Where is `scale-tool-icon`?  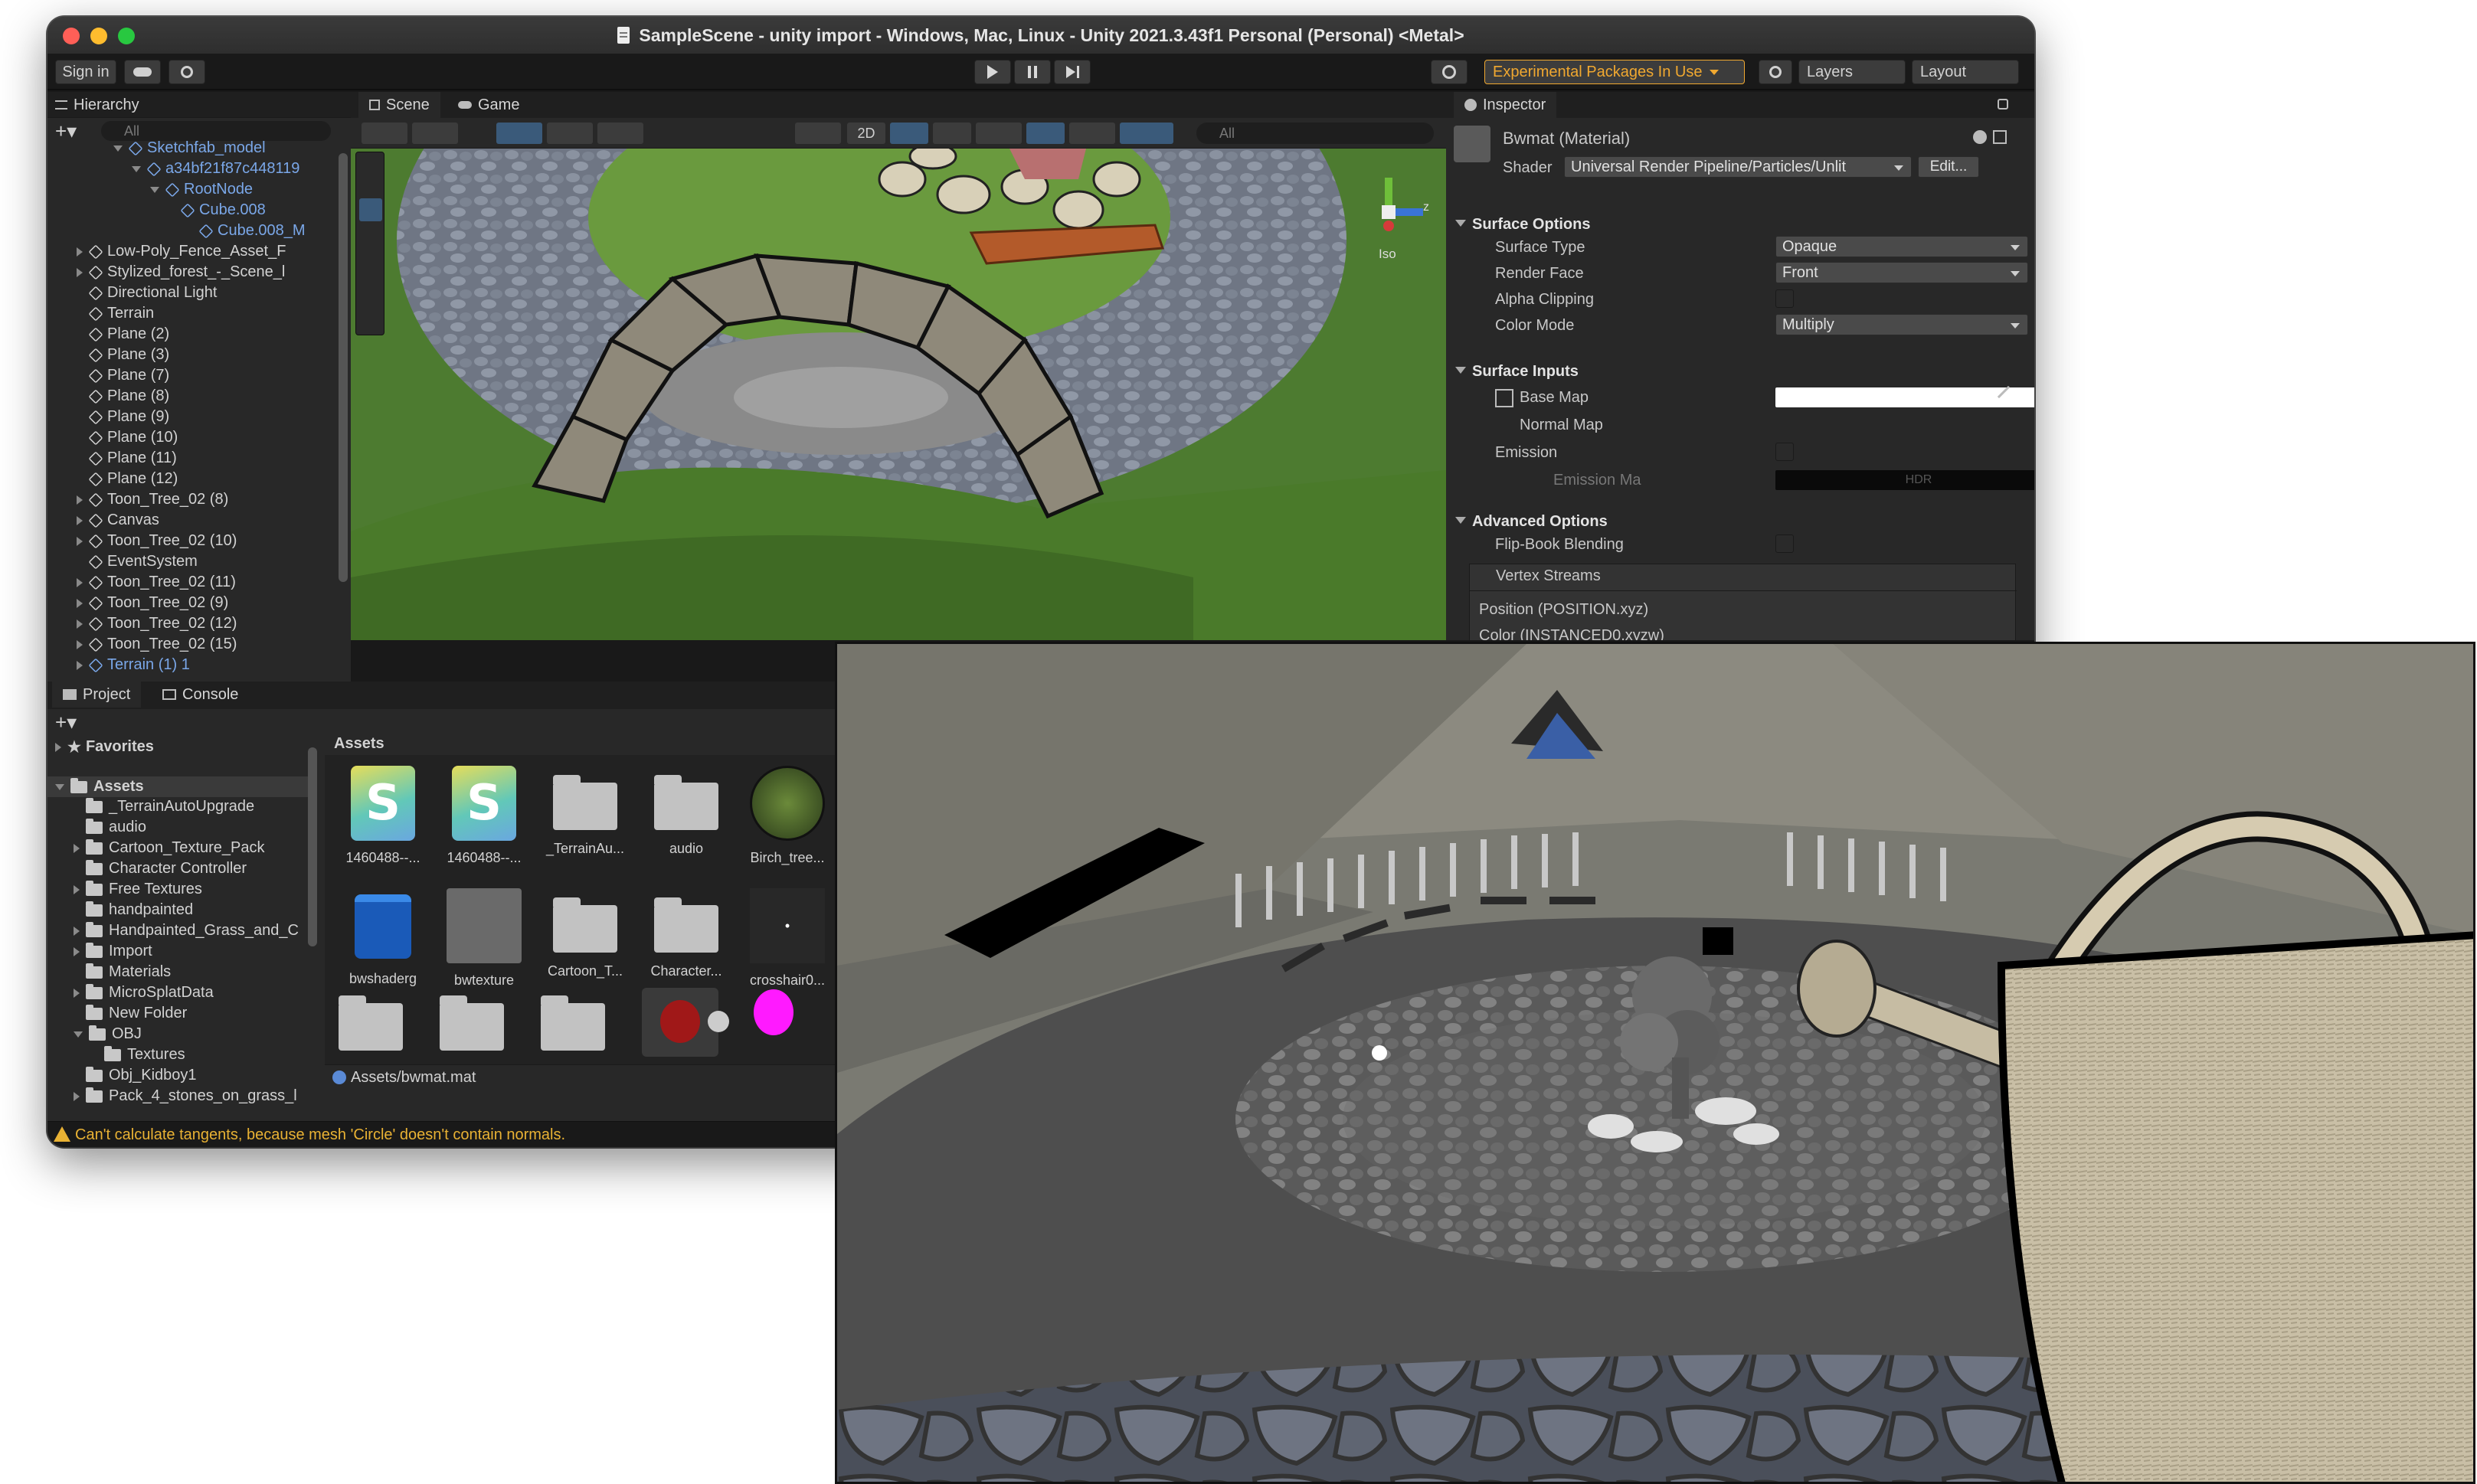
scale-tool-icon is located at coordinates (370, 264).